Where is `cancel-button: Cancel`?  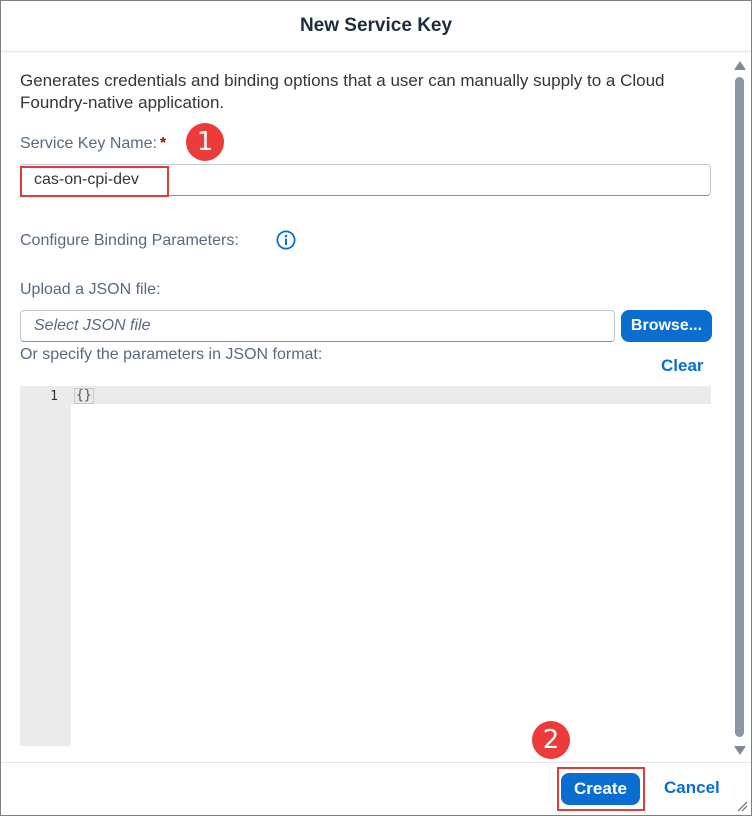 cancel-button: Cancel is located at coordinates (692, 788).